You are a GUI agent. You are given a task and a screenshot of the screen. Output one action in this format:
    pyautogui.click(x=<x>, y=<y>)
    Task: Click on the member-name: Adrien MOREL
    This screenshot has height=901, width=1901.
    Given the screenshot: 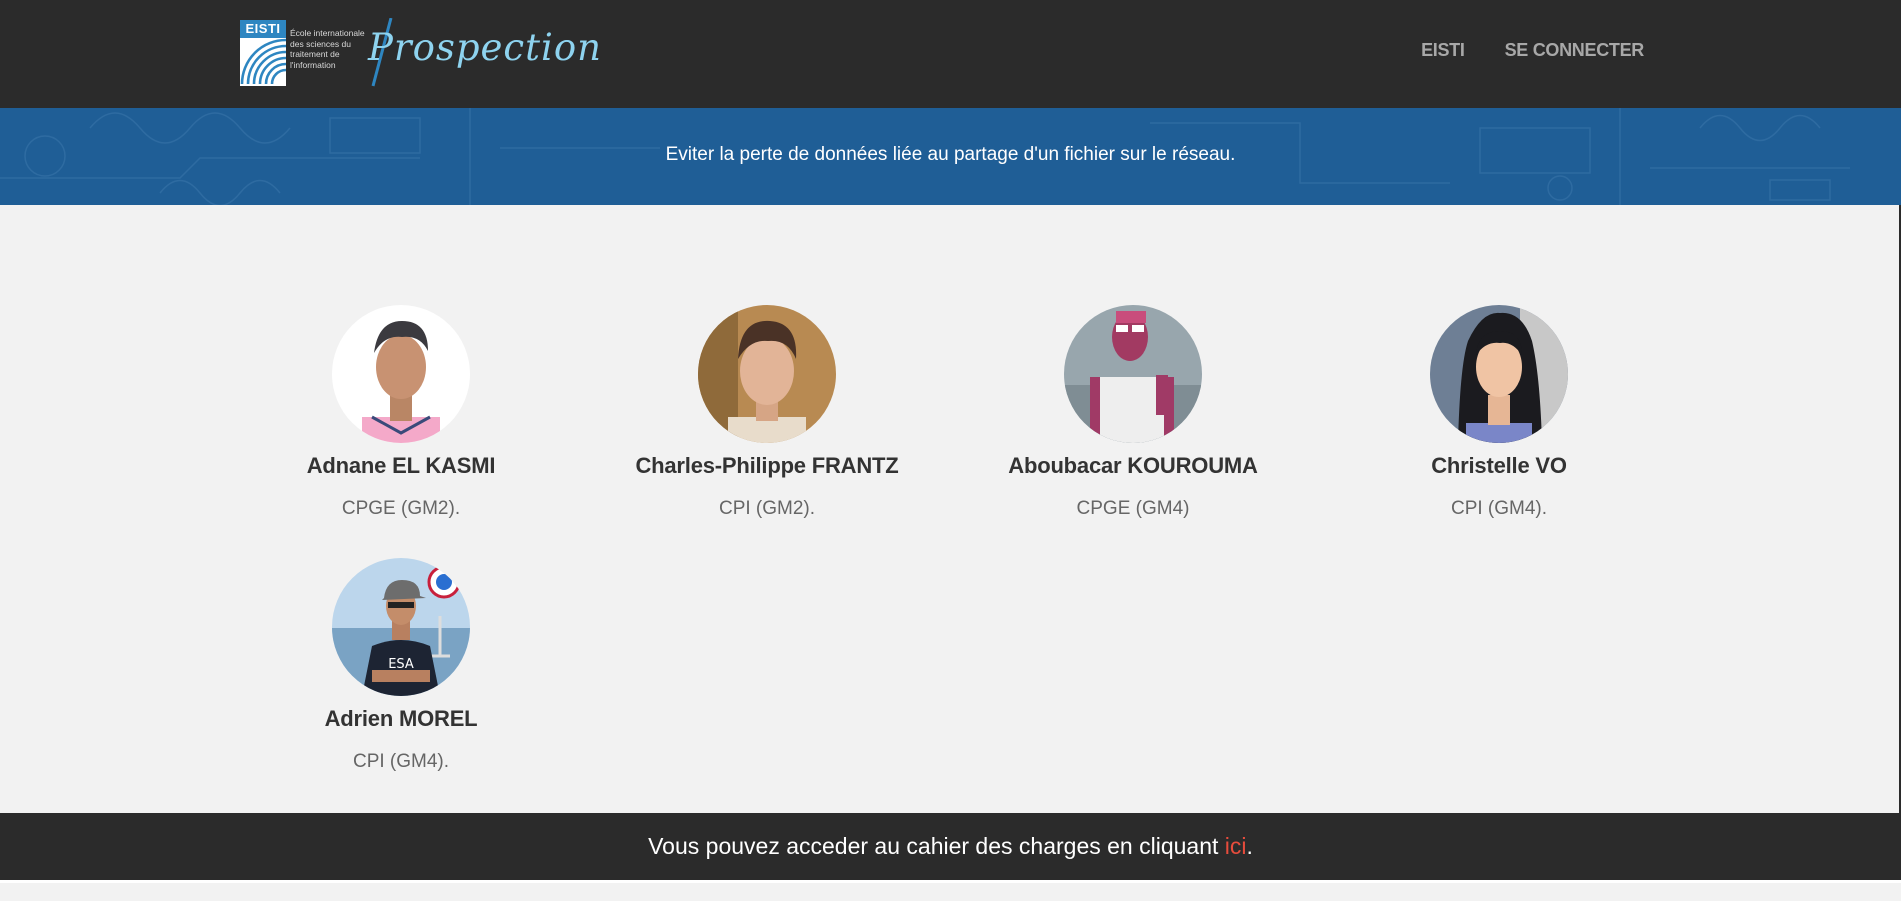 What is the action you would take?
    pyautogui.click(x=401, y=718)
    